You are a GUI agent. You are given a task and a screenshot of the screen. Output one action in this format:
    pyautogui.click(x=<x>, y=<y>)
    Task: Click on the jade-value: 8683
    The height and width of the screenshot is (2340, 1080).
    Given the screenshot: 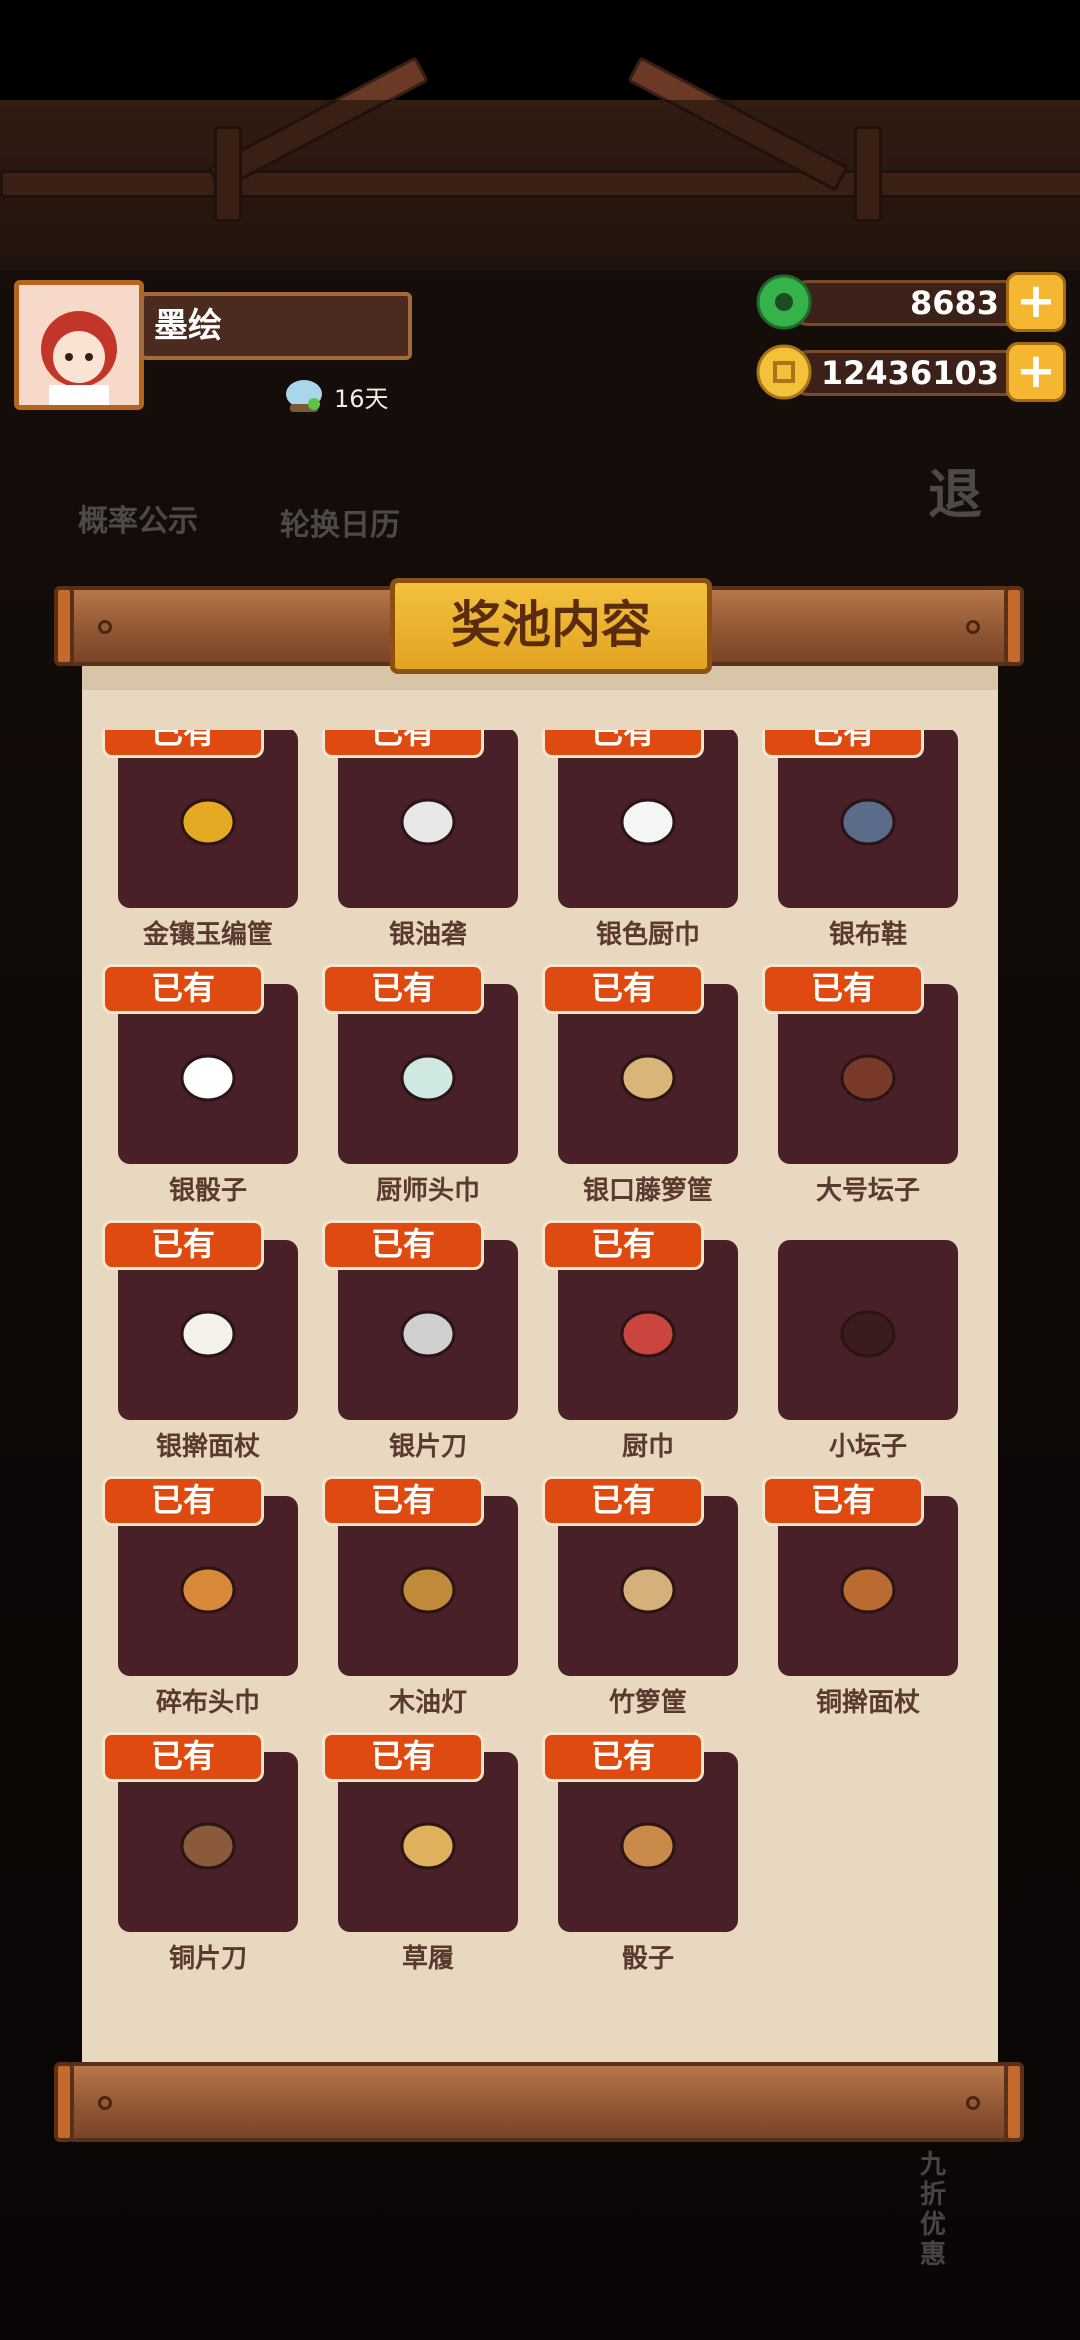 What is the action you would take?
    pyautogui.click(x=911, y=303)
    